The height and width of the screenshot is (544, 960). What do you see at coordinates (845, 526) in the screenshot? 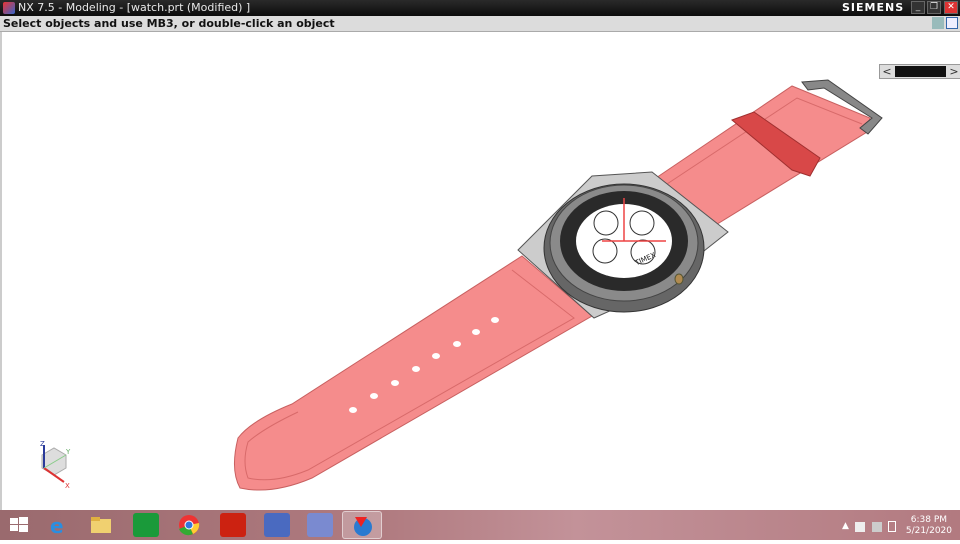
I see `tray-overflow-arrow: ▲` at bounding box center [845, 526].